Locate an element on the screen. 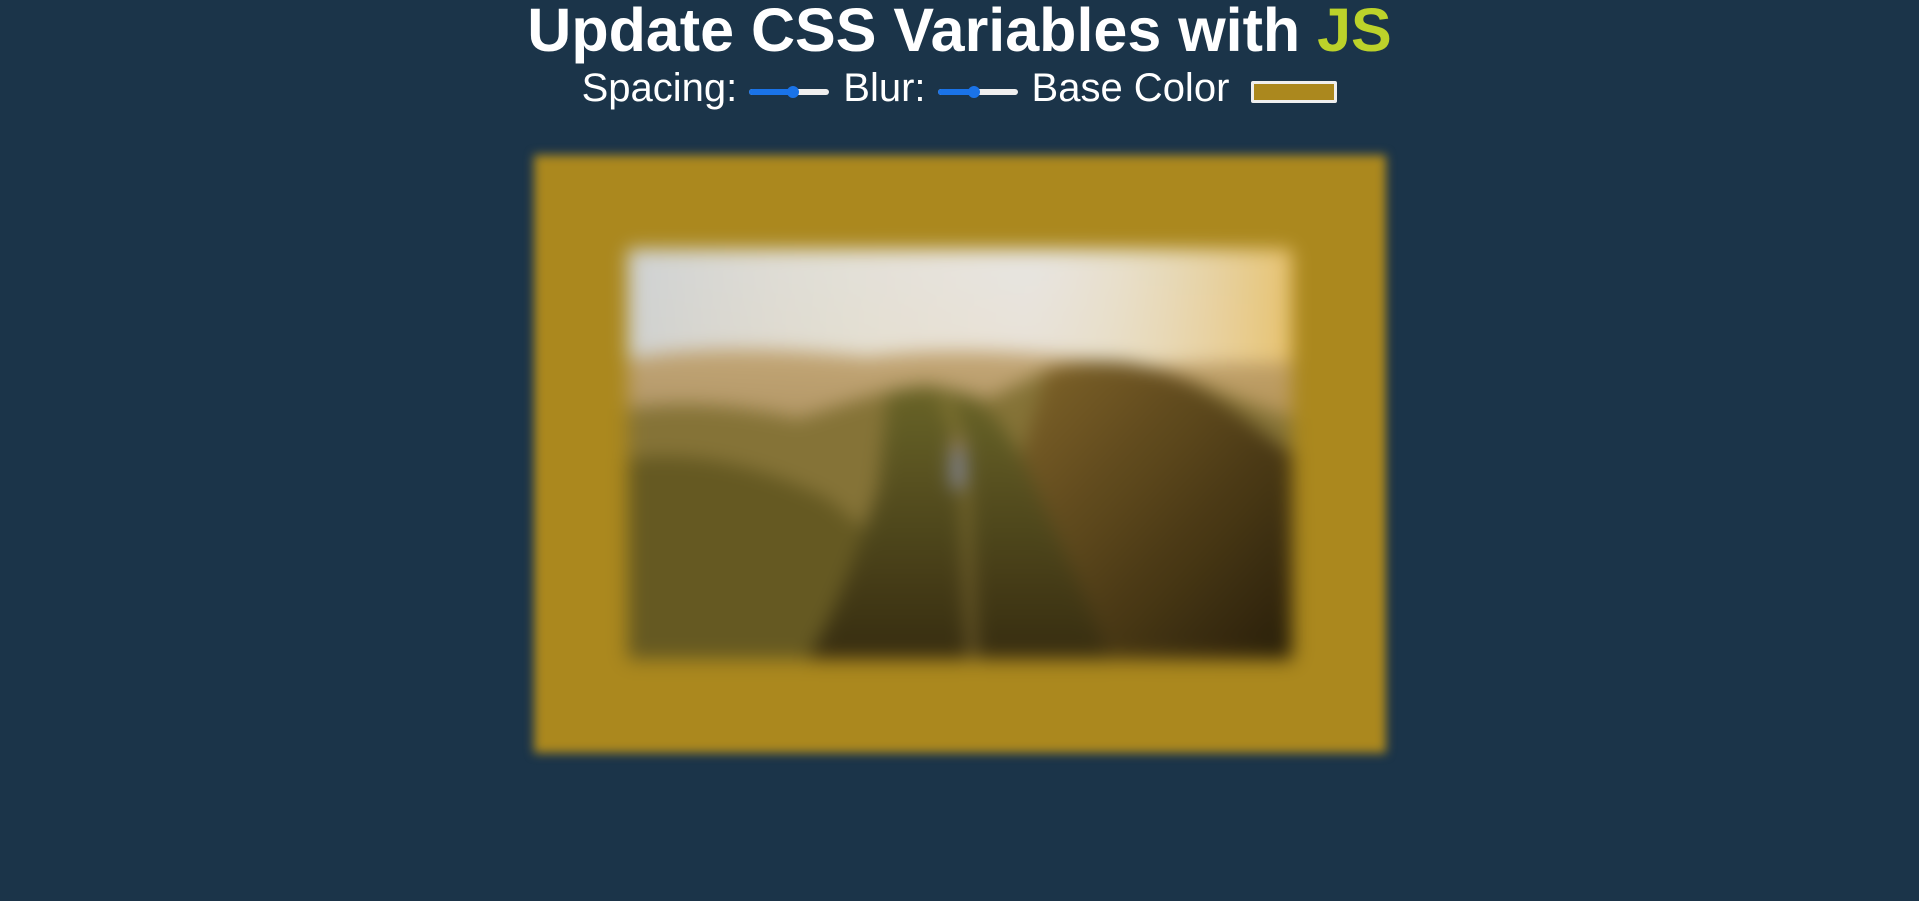 The width and height of the screenshot is (1919, 901). spacing-label: Spacing: is located at coordinates (659, 88).